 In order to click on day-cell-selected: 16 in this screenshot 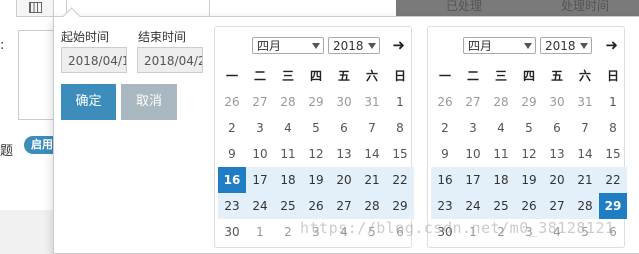, I will do `click(232, 180)`.